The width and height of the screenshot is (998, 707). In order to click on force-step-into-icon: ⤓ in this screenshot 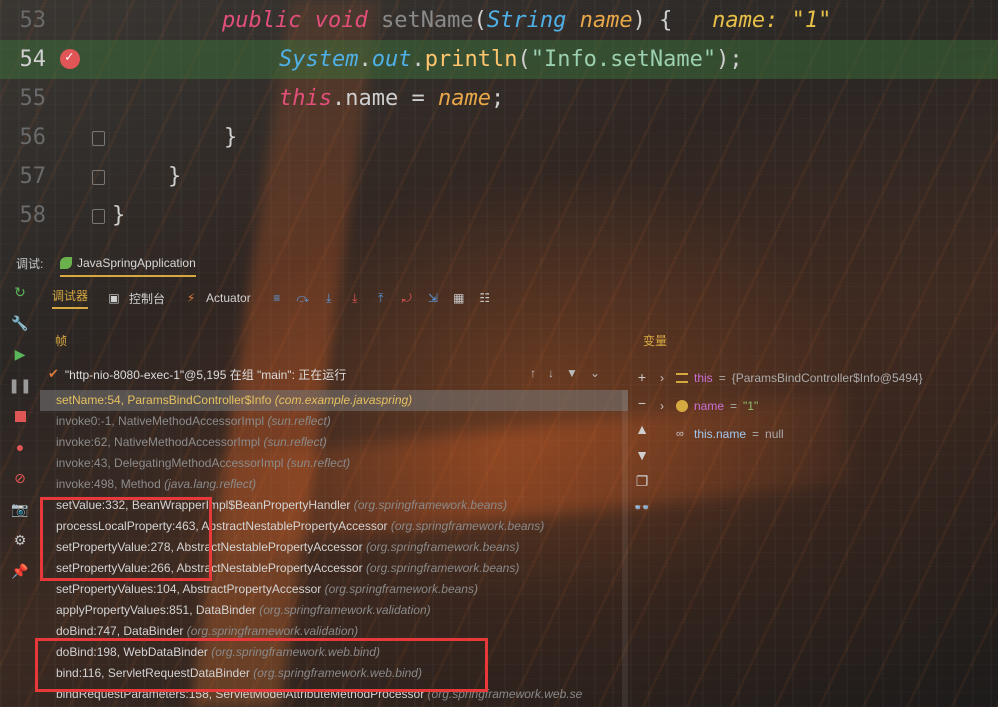, I will do `click(355, 298)`.